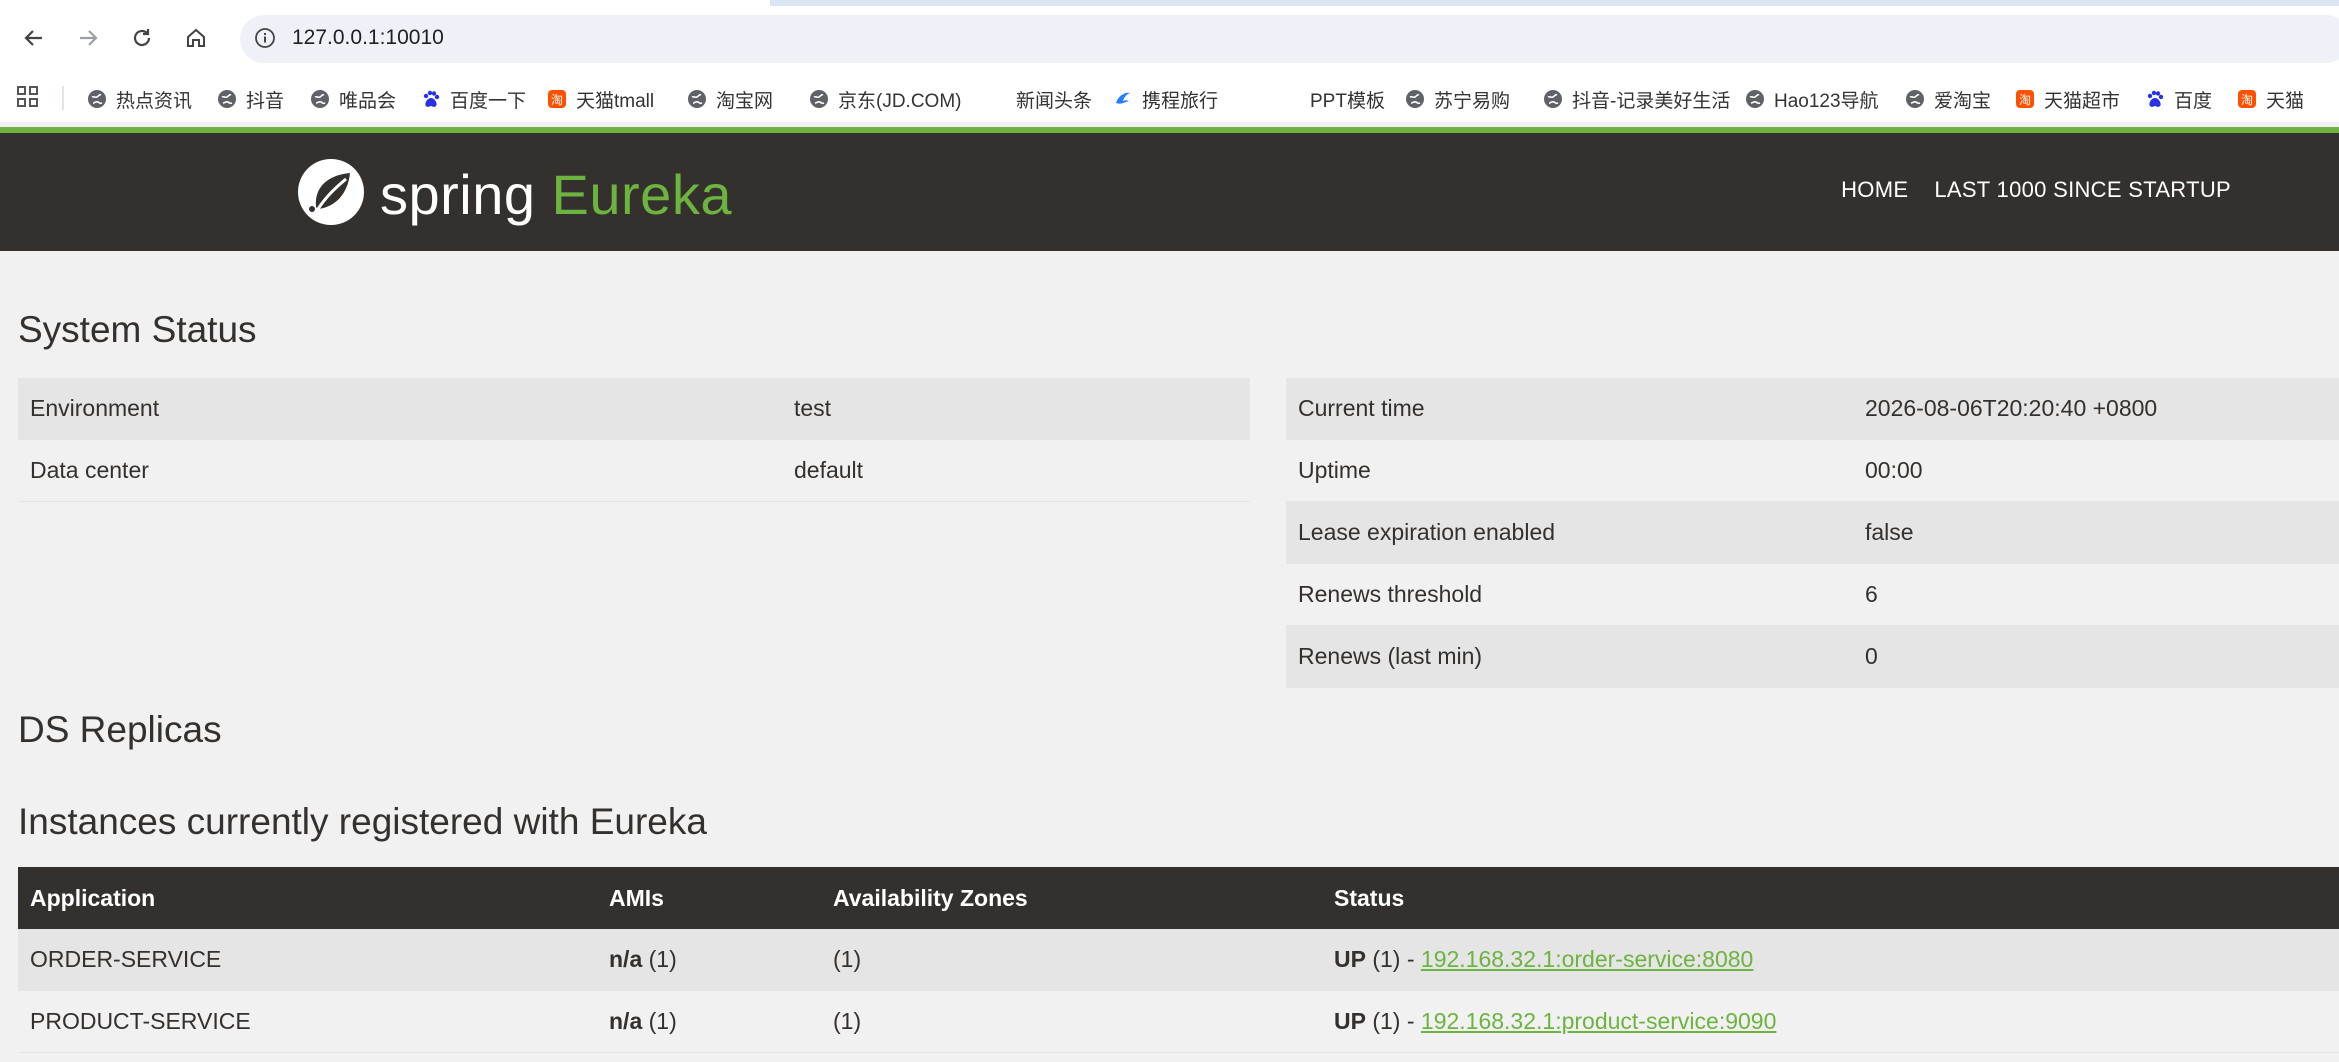 This screenshot has height=1062, width=2339. I want to click on col-availability-zones: Availability Zones, so click(1071, 898).